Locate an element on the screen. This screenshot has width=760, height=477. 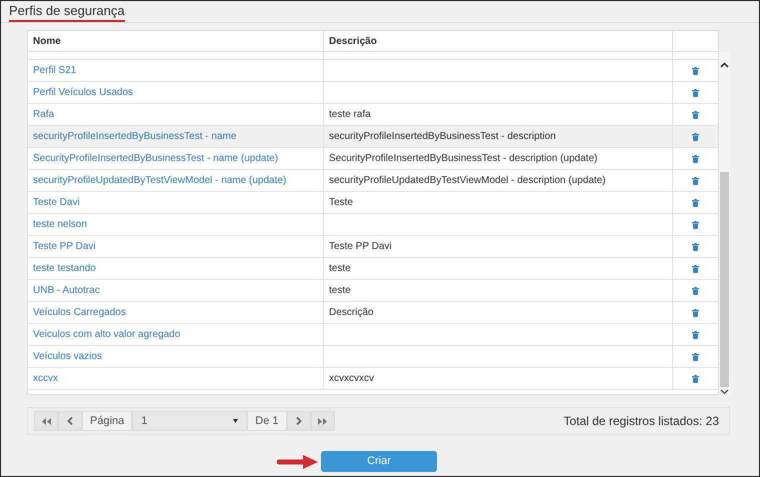
profile-link: securityProfileInsertedByBusinessTest - name is located at coordinates (134, 136).